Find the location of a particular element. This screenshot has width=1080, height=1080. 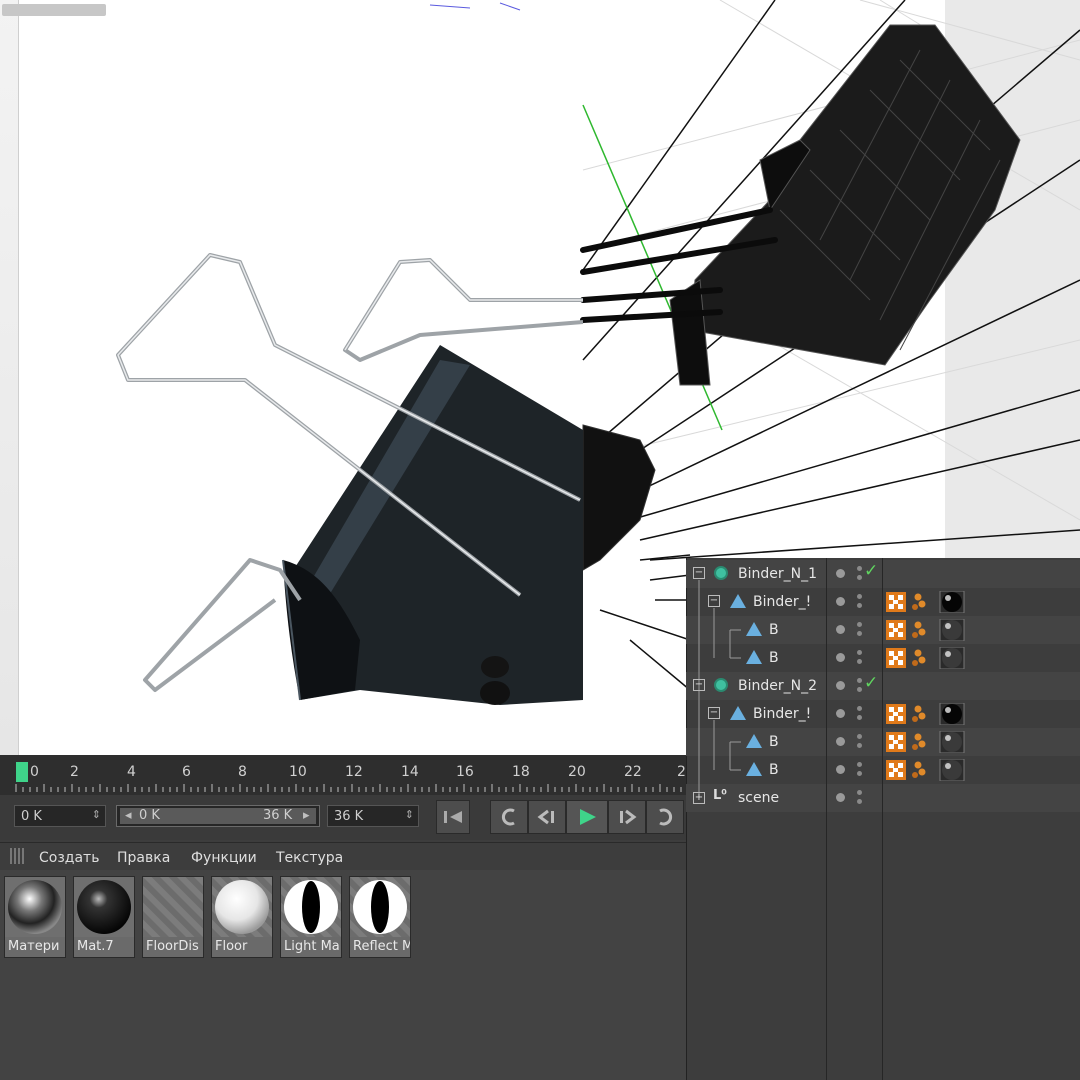

material-swatch: Mat.7 is located at coordinates (104, 917).